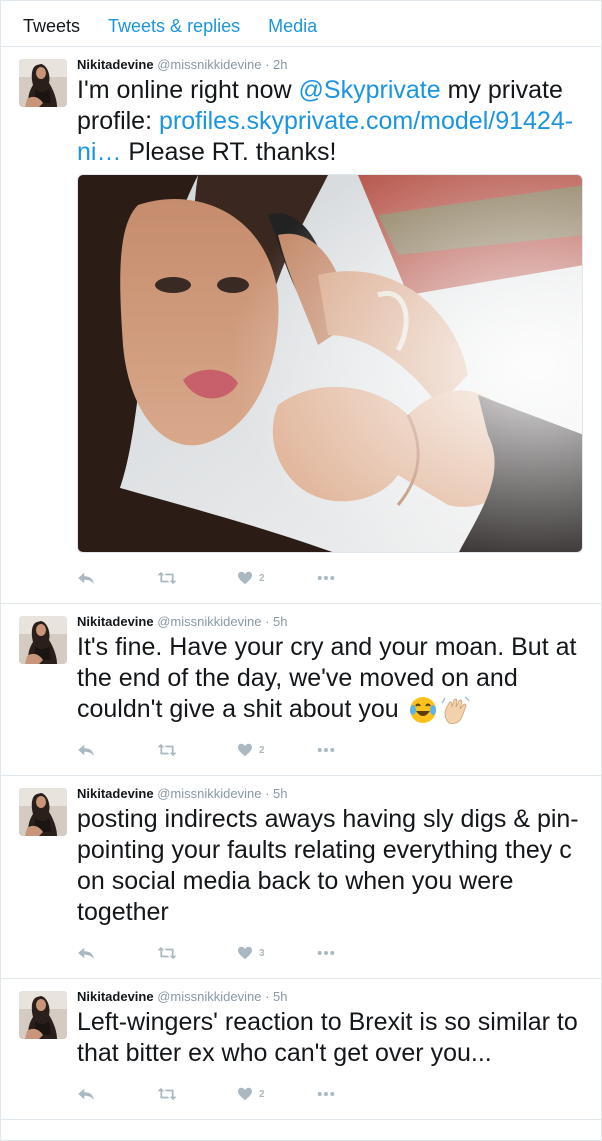 Image resolution: width=602 pixels, height=1141 pixels. Describe the element at coordinates (422, 710) in the screenshot. I see `tears-of-joy-emoji-icon` at that location.